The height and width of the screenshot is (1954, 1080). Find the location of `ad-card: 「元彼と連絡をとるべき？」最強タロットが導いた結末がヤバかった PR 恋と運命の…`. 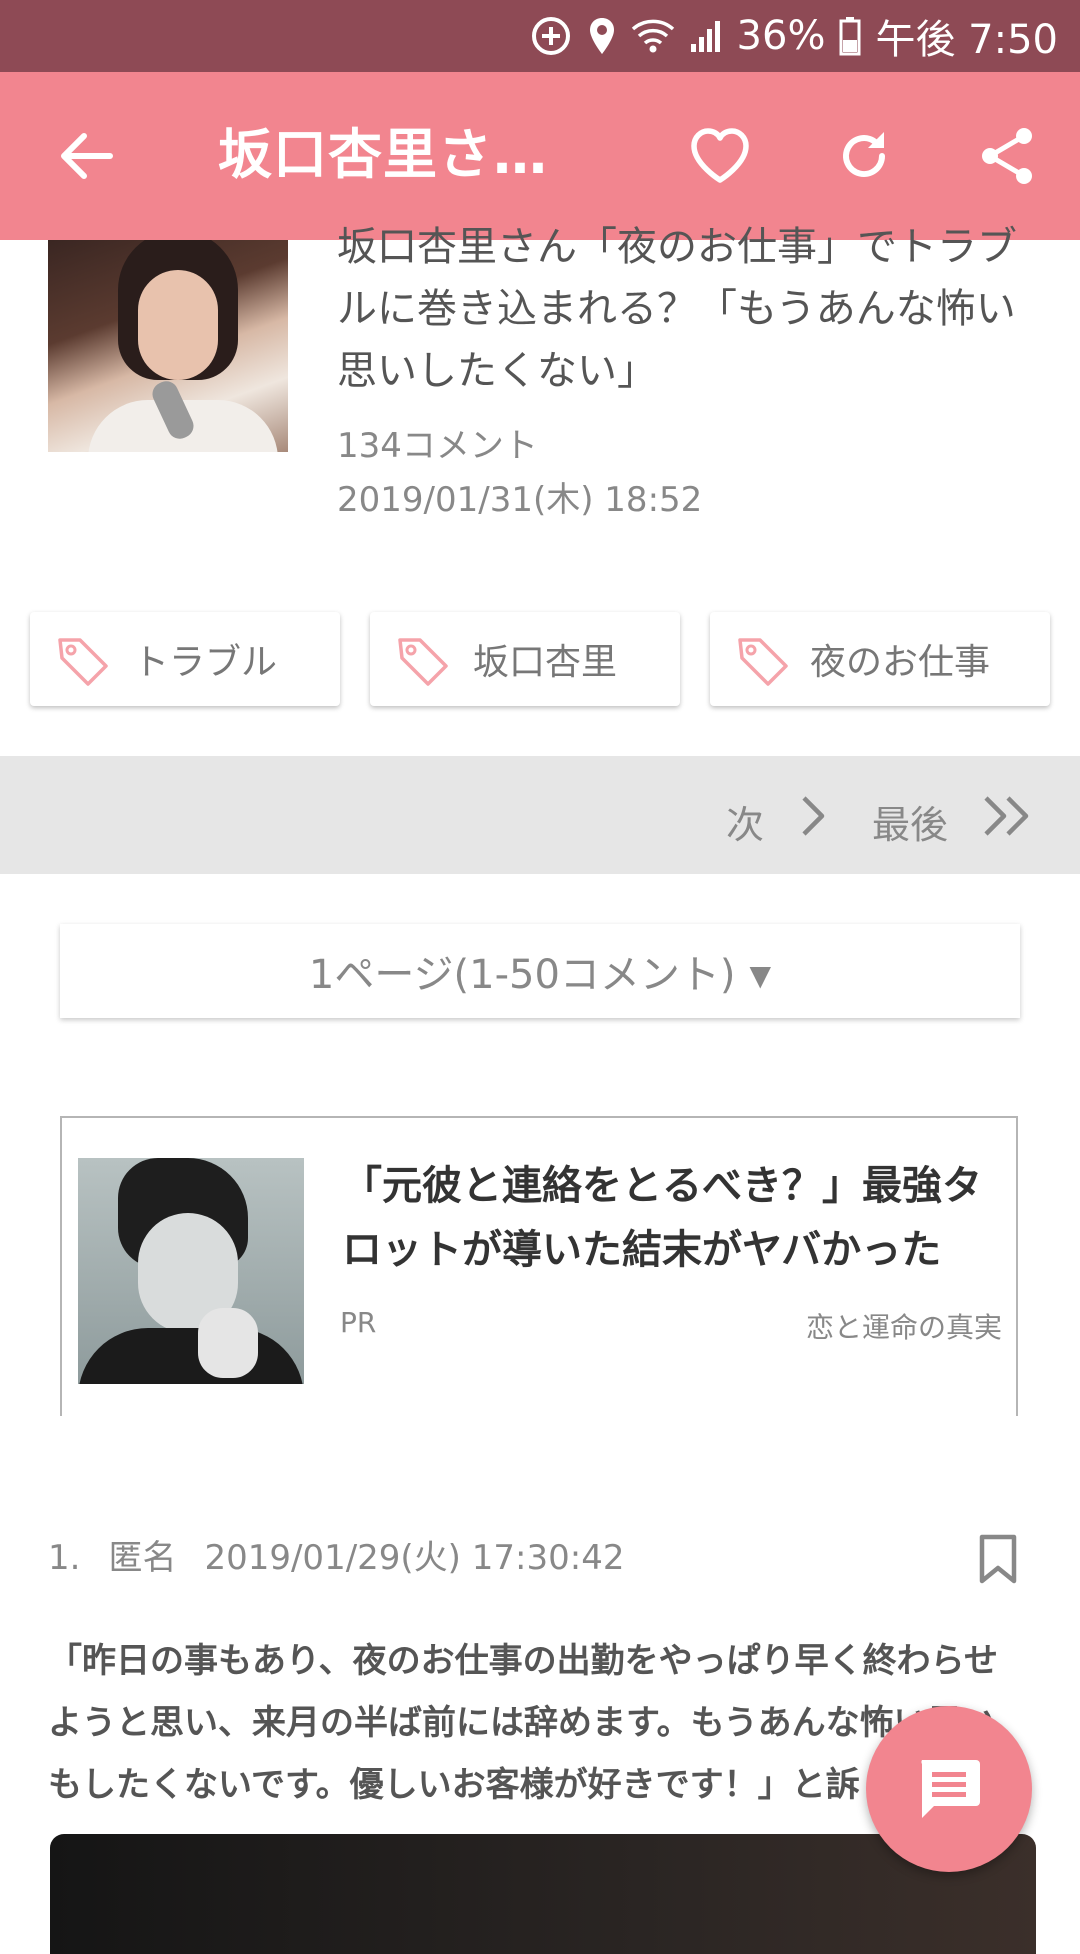

ad-card: 「元彼と連絡をとるべき？」最強タロットが導いた結末がヤバかった PR 恋と運命の… is located at coordinates (539, 1266).